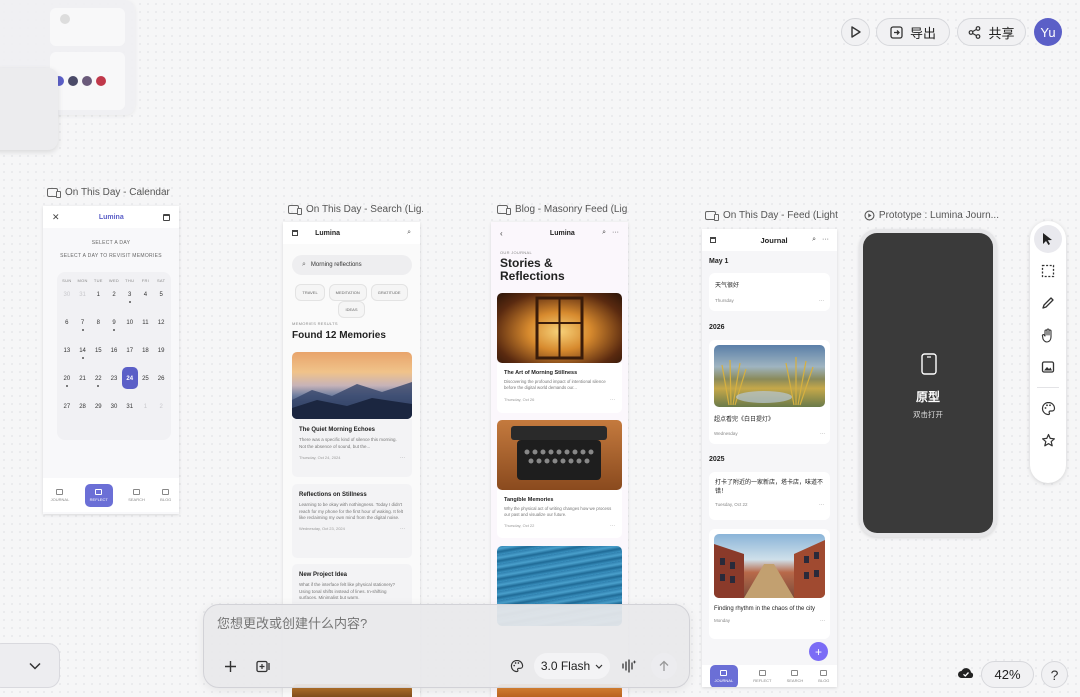 Image resolution: width=1080 pixels, height=697 pixels. Describe the element at coordinates (112, 192) in the screenshot. I see `frame-label-calendar: On This Day - Calendar` at that location.